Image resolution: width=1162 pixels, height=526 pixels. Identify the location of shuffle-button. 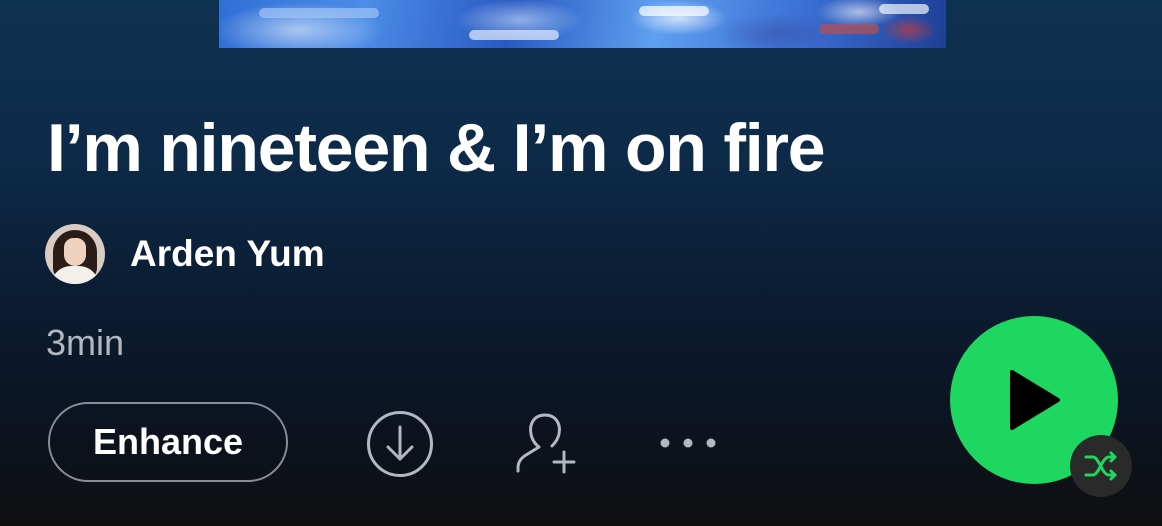
(1101, 466).